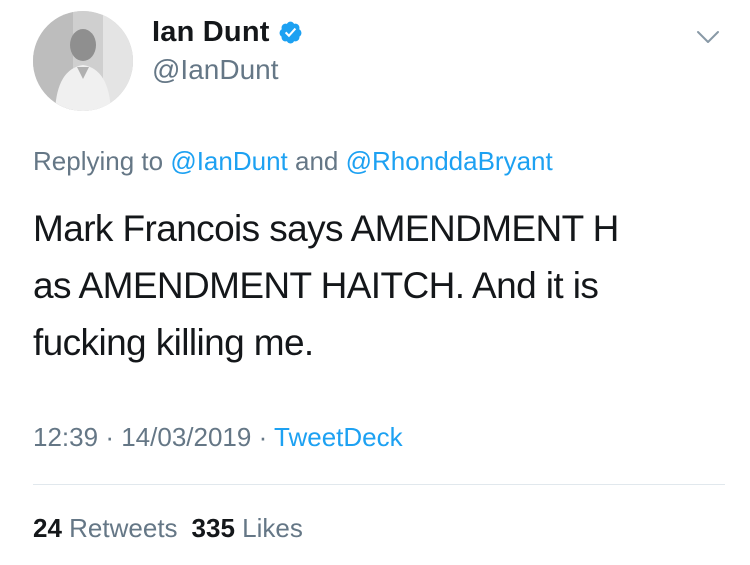 This screenshot has height=565, width=750. I want to click on avatar-photo, so click(83, 61).